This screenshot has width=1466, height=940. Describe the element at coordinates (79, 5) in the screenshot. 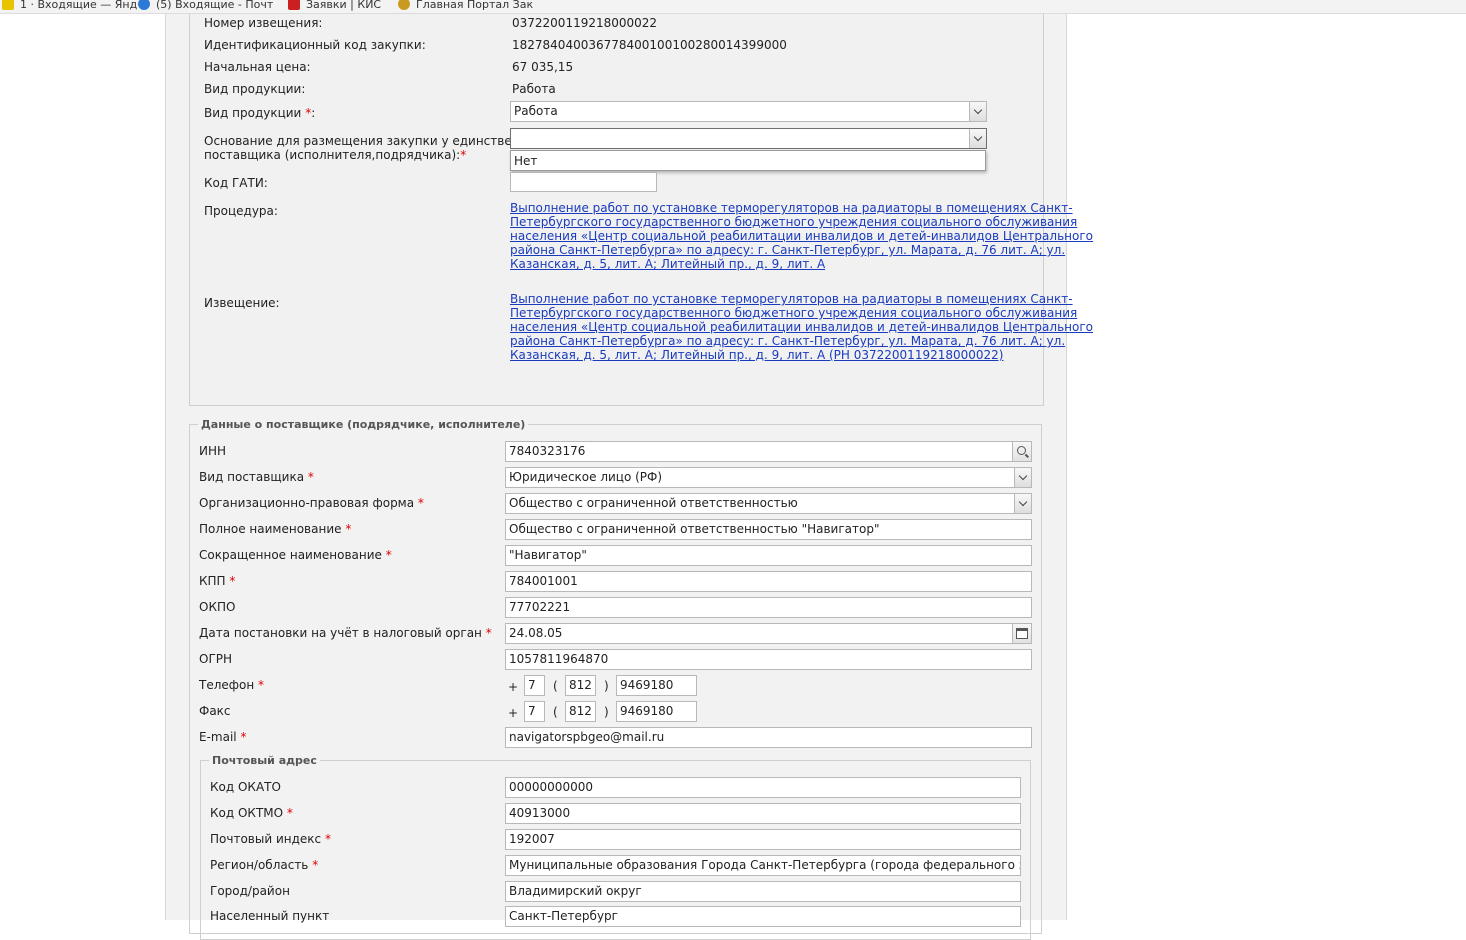

I see `bookmark-label: 1 · Входящие — Янд` at that location.